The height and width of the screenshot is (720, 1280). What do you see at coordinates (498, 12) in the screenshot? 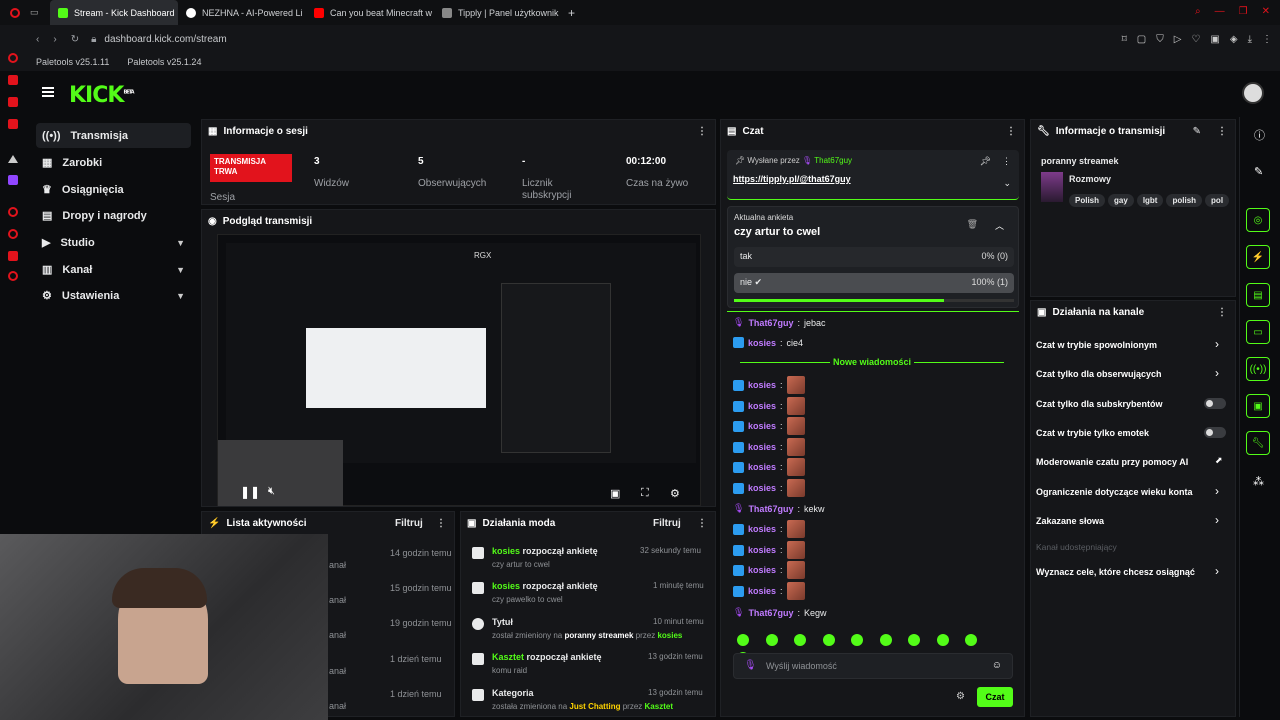
I see `tab-tipply: Tipply | Panel użytkownik` at bounding box center [498, 12].